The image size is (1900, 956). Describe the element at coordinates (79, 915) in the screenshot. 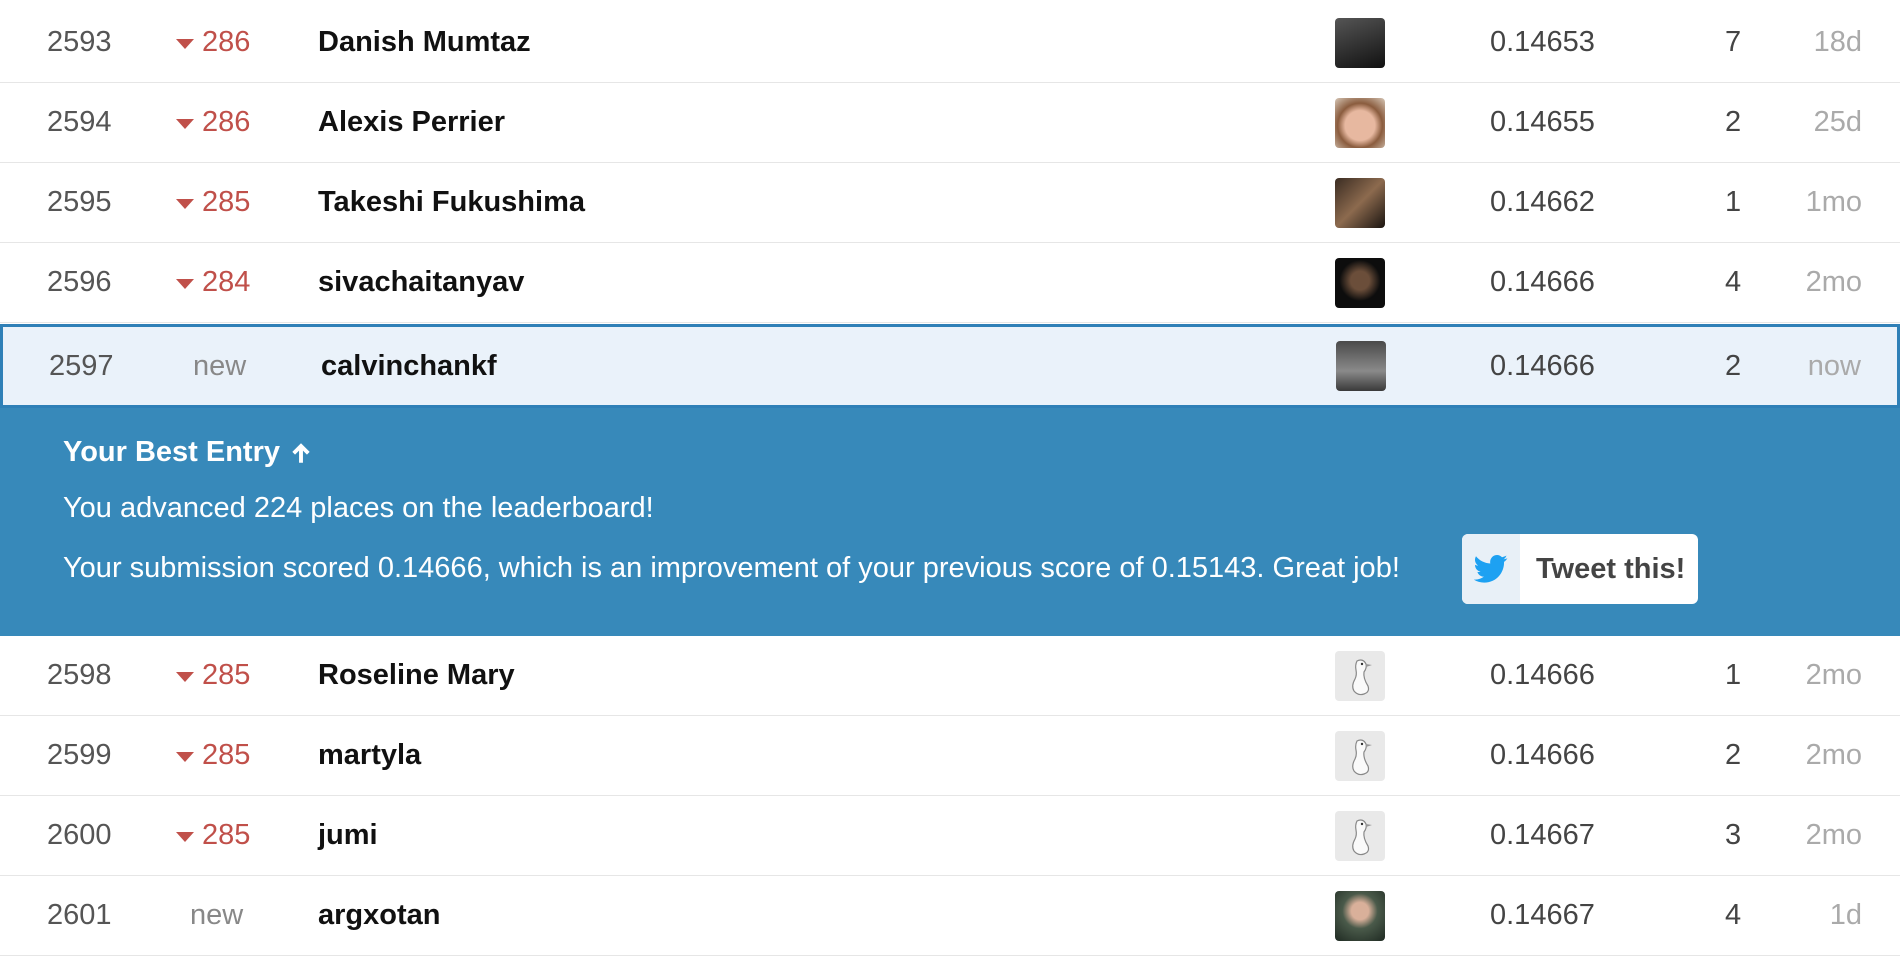

I see `rank: 2601` at that location.